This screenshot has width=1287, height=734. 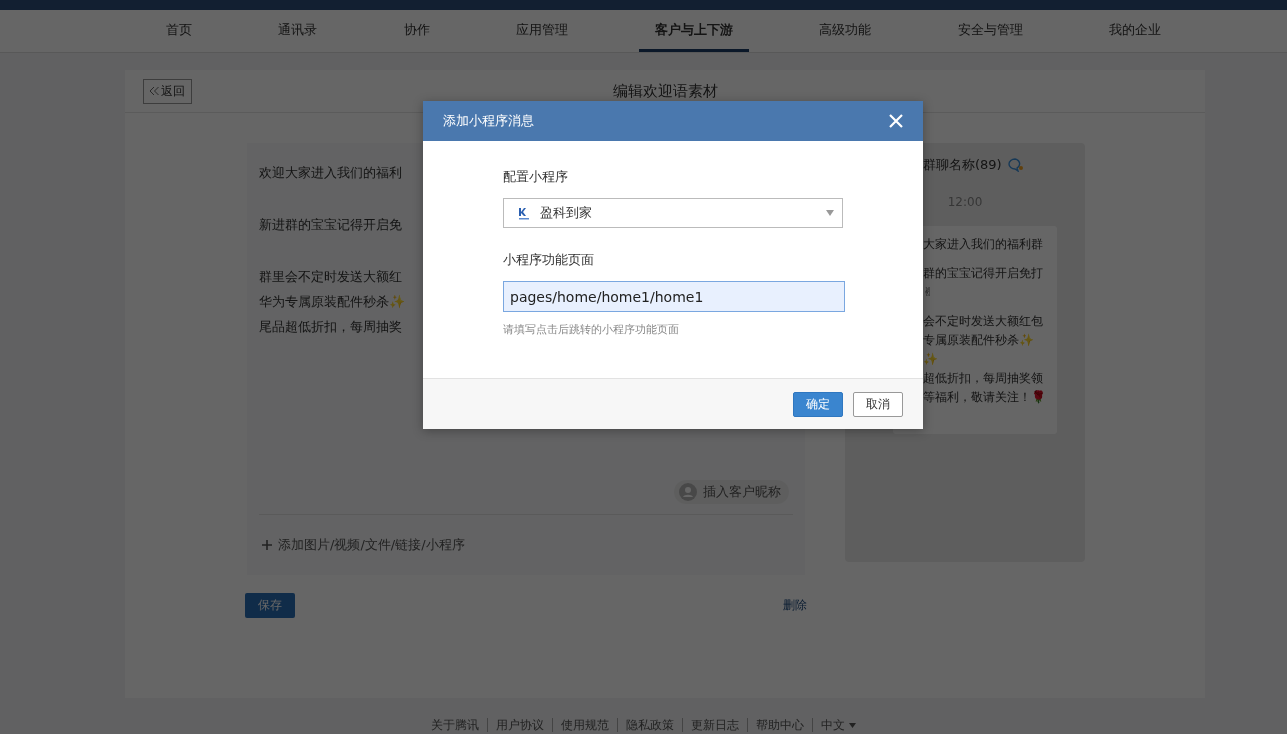 I want to click on message-line: 超低折扣，每周抽奖领, so click(x=983, y=378).